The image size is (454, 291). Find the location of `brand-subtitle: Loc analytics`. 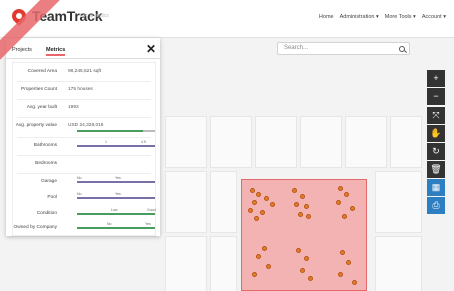

brand-subtitle: Loc analytics is located at coordinates (94, 16).